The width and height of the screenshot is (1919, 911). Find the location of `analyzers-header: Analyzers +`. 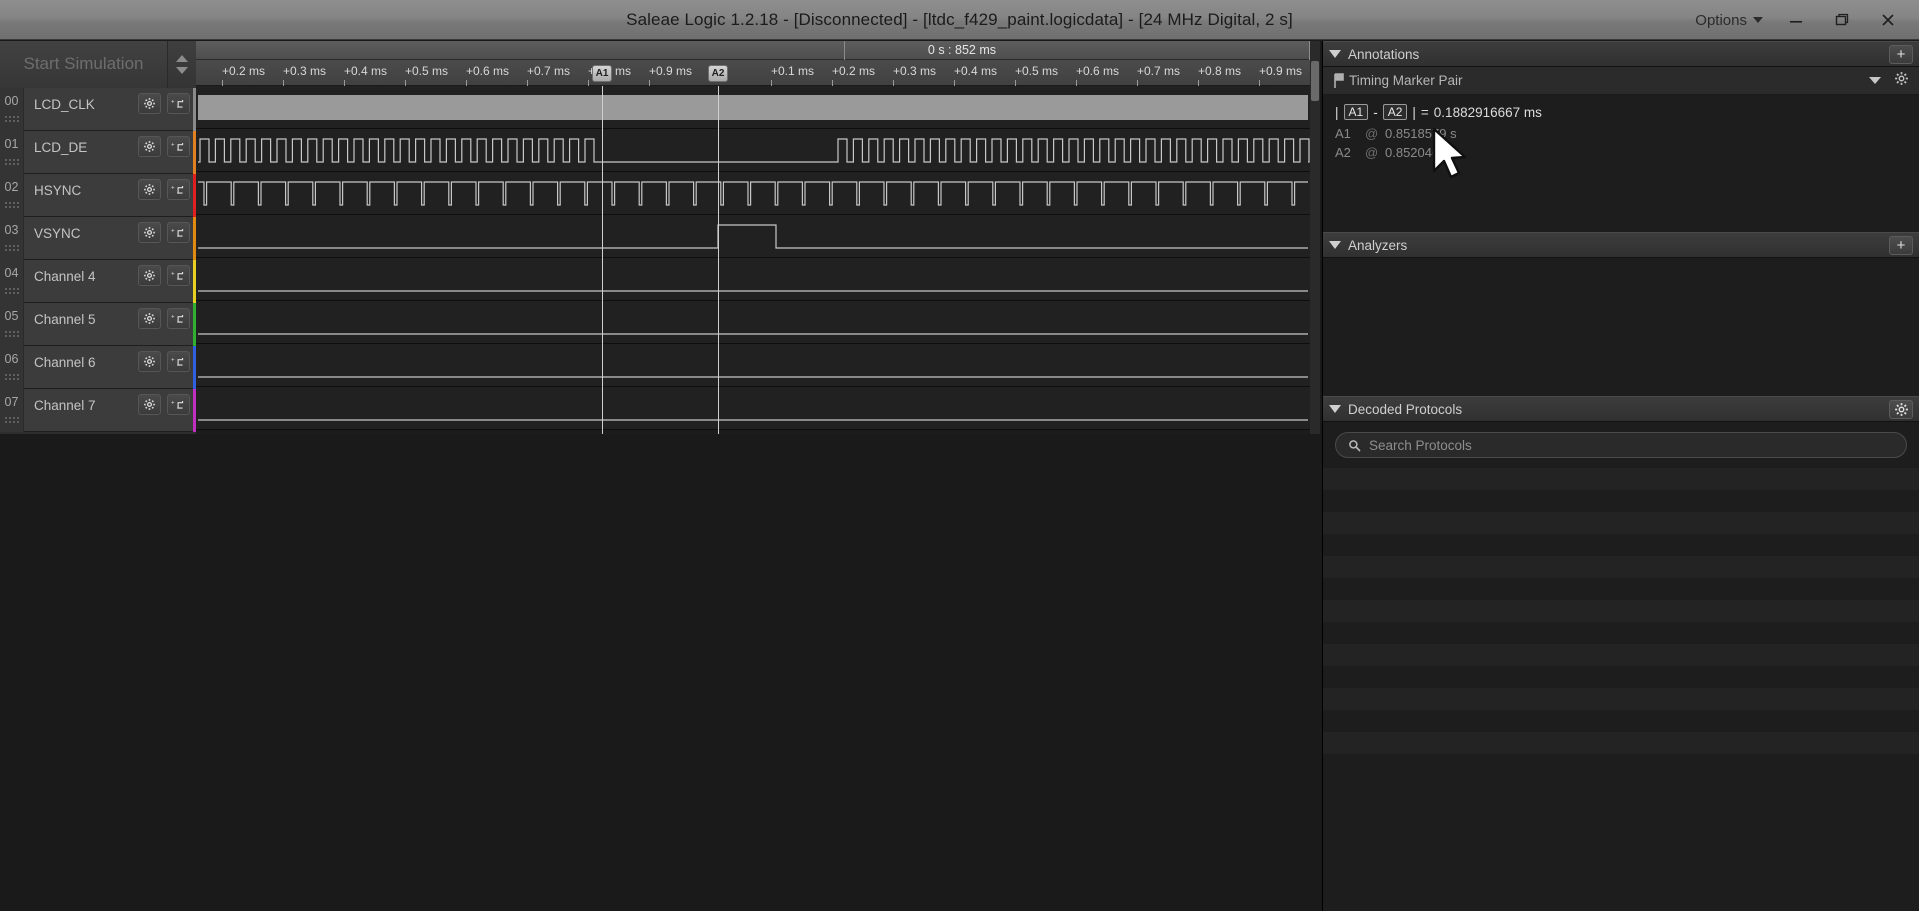

analyzers-header: Analyzers + is located at coordinates (1621, 245).